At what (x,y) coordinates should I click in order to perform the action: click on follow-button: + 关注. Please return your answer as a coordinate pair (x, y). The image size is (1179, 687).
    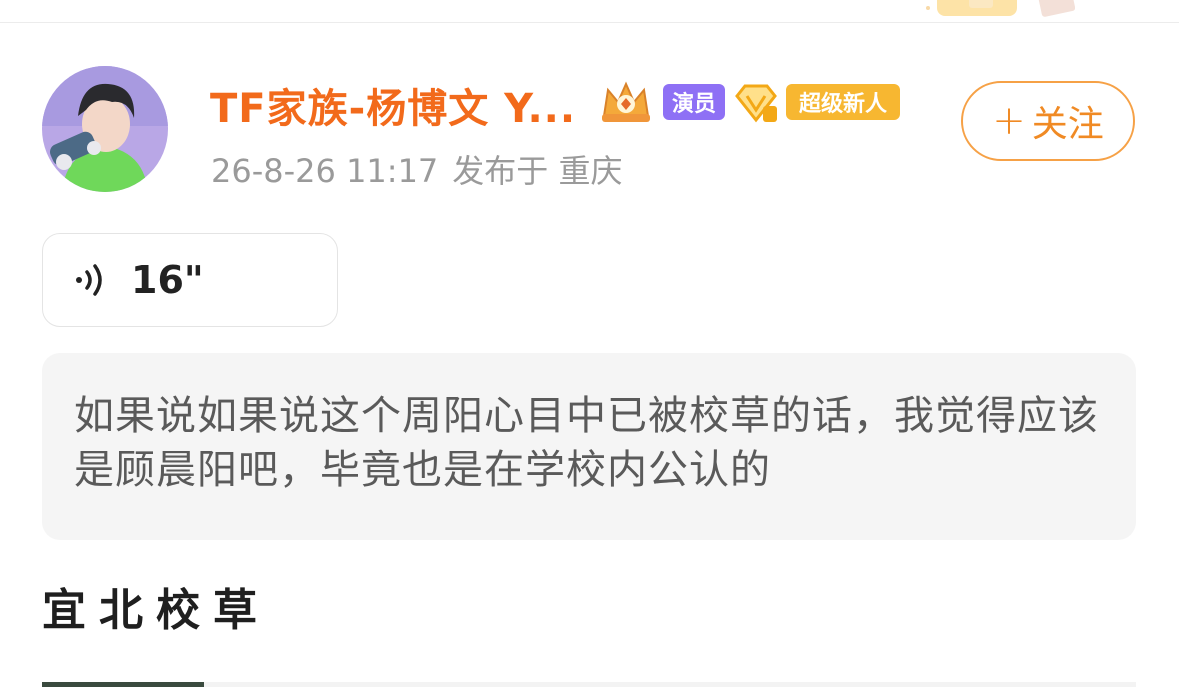
    Looking at the image, I should click on (1048, 121).